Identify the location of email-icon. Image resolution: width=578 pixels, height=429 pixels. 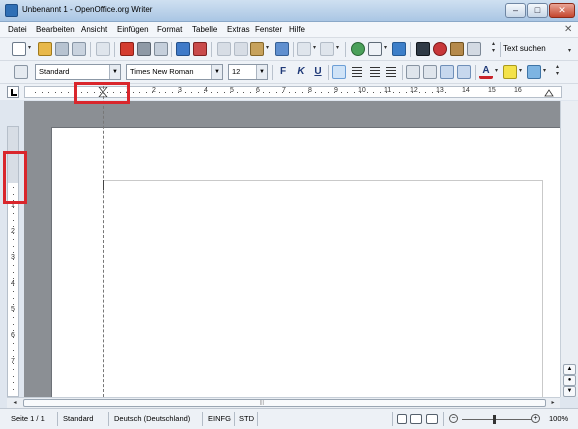
(79, 49).